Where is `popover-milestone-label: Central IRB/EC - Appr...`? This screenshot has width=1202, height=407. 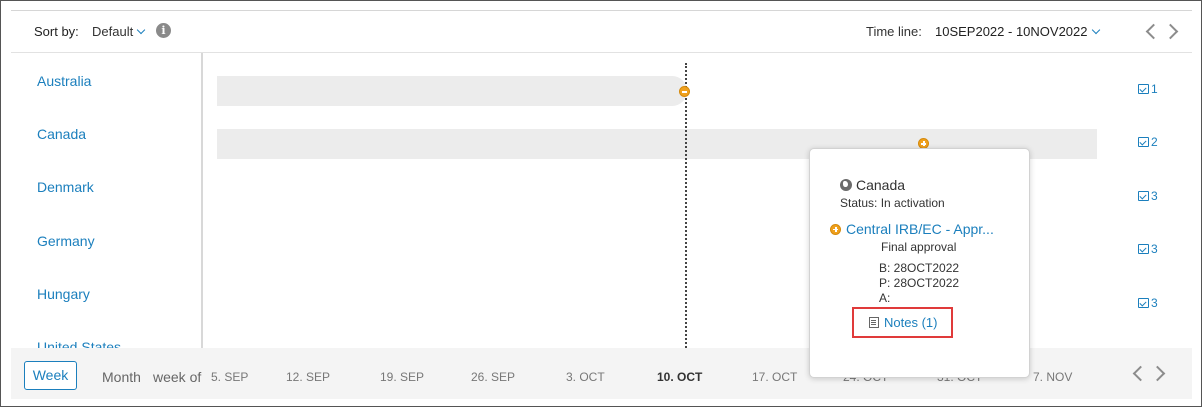
popover-milestone-label: Central IRB/EC - Appr... is located at coordinates (920, 229).